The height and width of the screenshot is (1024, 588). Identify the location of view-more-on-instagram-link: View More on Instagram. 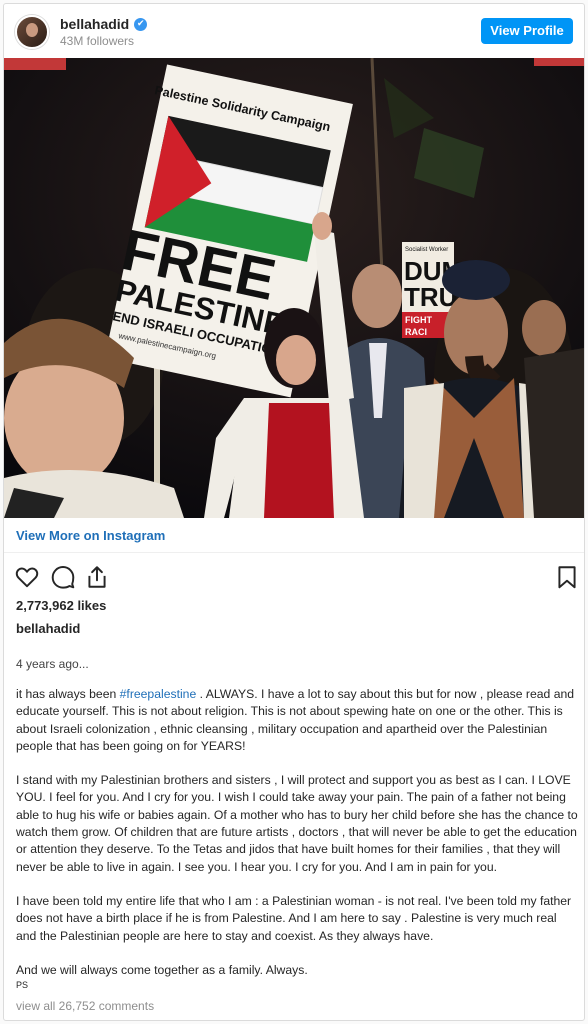
(90, 535).